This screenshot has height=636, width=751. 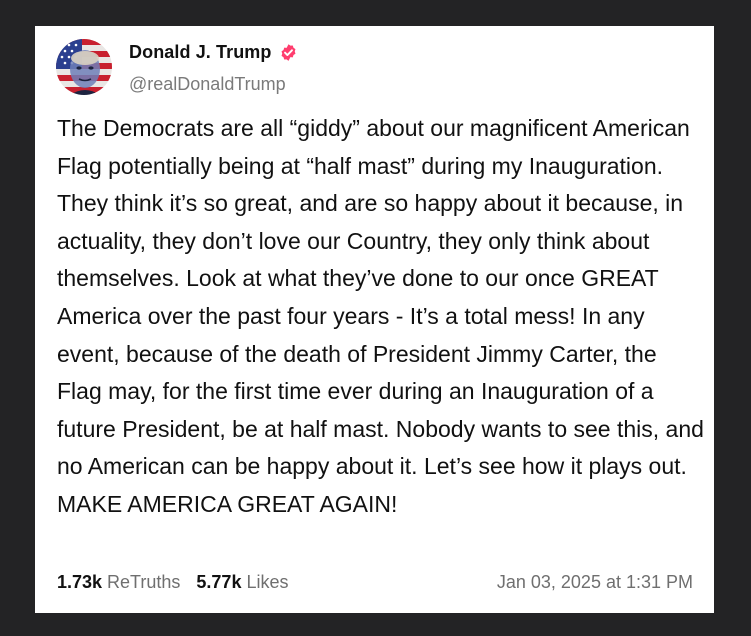 I want to click on author-name-row: Donald J. Trump, so click(x=213, y=52).